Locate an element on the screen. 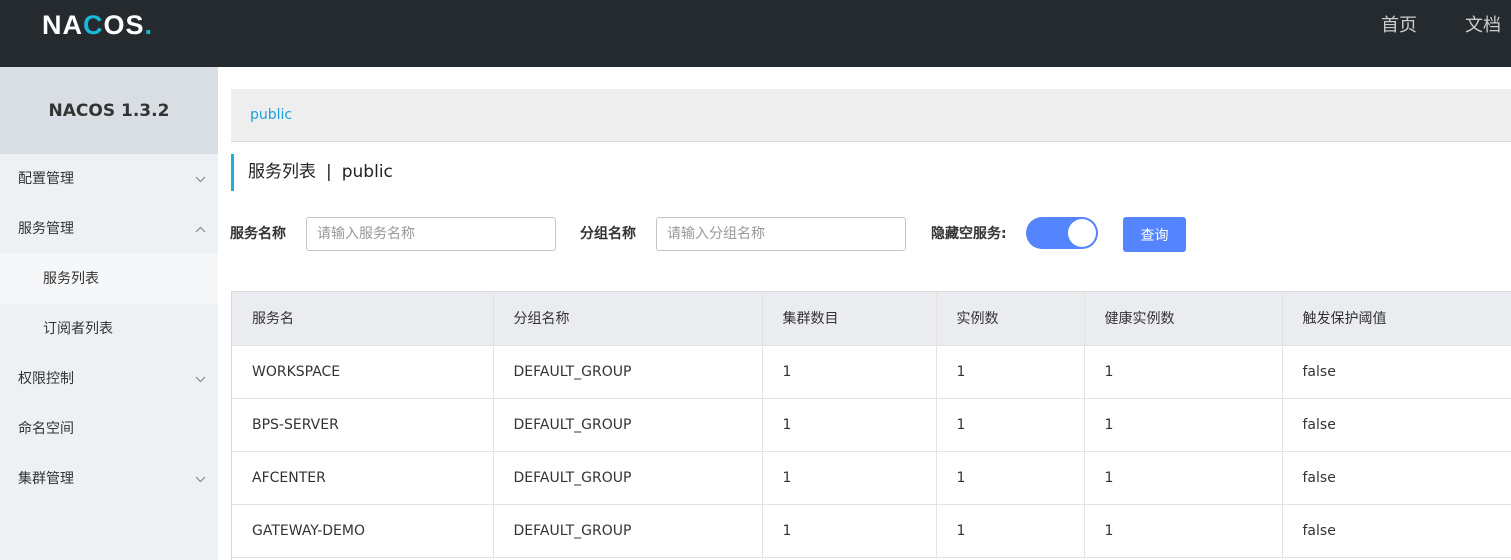  table-row: BPS-SERVER DEFAULT_GROUP 1 1 1 false is located at coordinates (871, 425).